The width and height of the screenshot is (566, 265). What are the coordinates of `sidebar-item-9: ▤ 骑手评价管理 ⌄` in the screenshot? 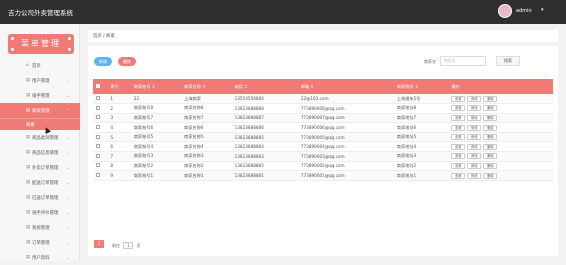 It's located at (40, 212).